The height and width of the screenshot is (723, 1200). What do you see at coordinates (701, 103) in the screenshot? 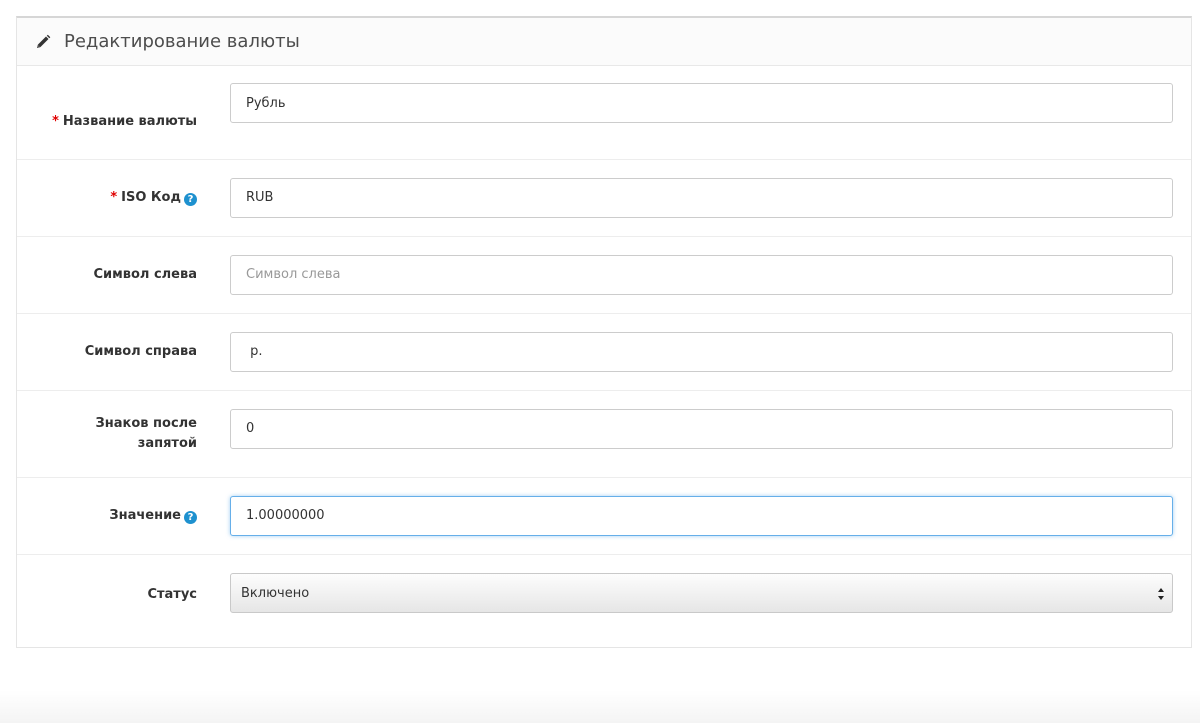
I see `currency-name-input` at bounding box center [701, 103].